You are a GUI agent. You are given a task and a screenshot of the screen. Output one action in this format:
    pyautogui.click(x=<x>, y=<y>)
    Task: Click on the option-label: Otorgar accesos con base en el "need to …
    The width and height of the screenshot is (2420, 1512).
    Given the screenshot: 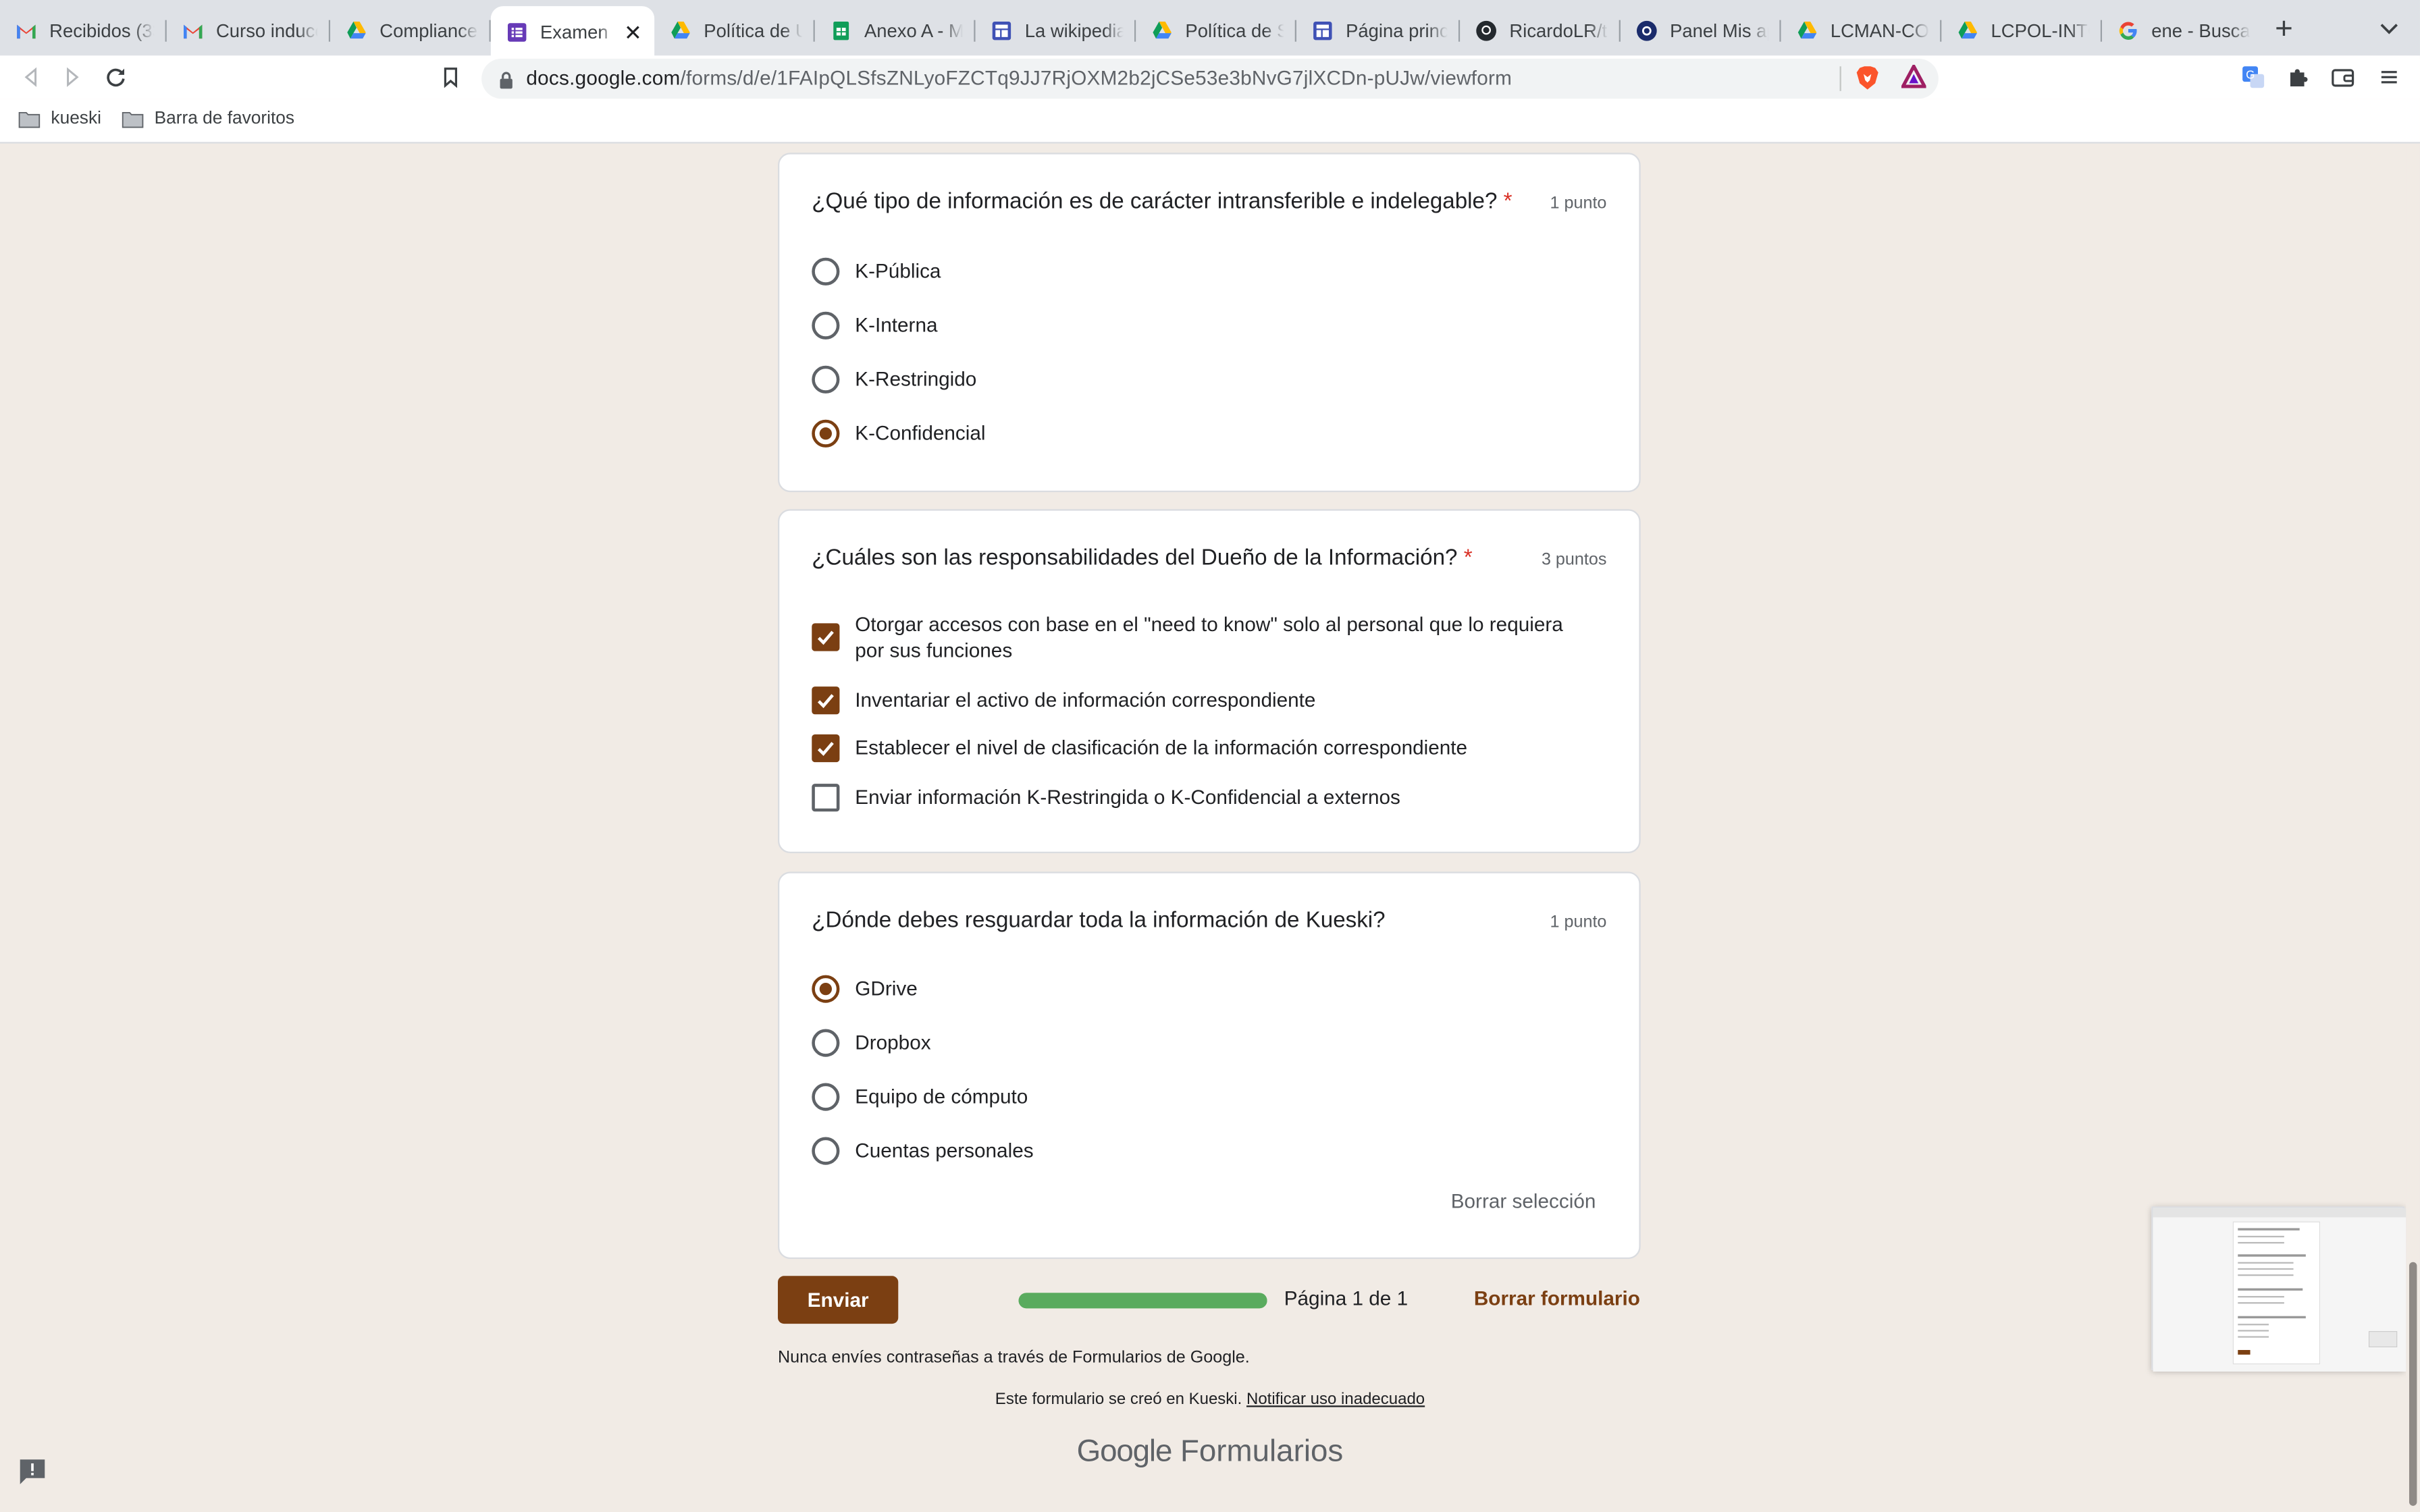 What is the action you would take?
    pyautogui.click(x=1209, y=637)
    